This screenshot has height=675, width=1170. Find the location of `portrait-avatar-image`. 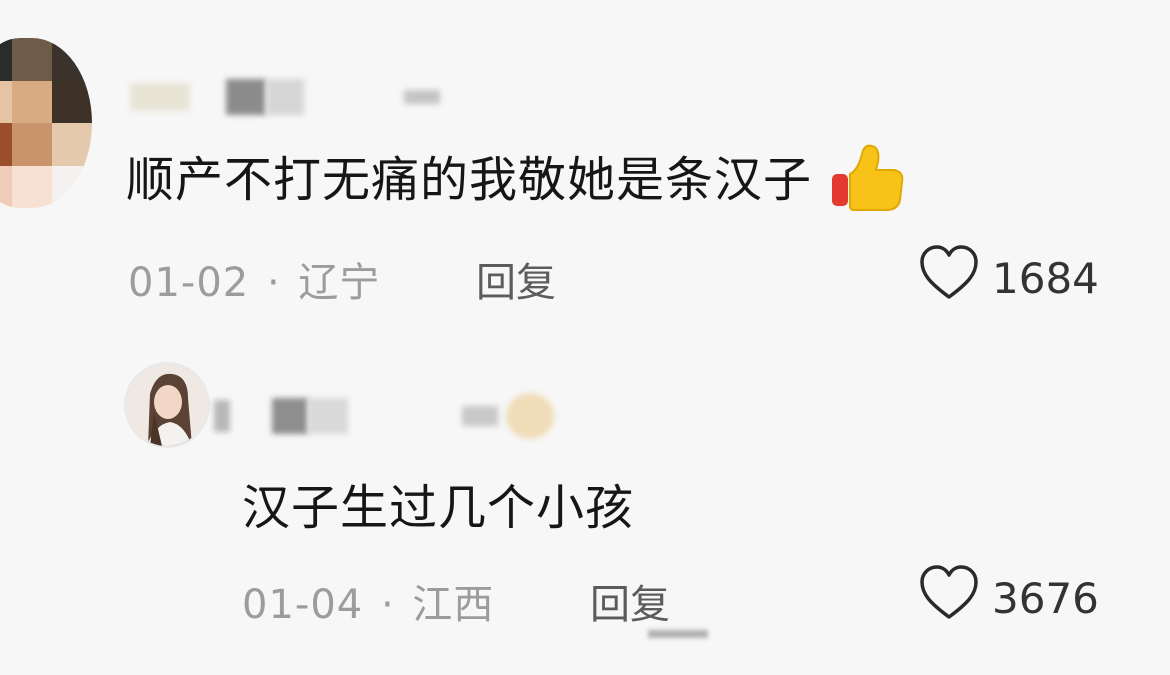

portrait-avatar-image is located at coordinates (167, 405).